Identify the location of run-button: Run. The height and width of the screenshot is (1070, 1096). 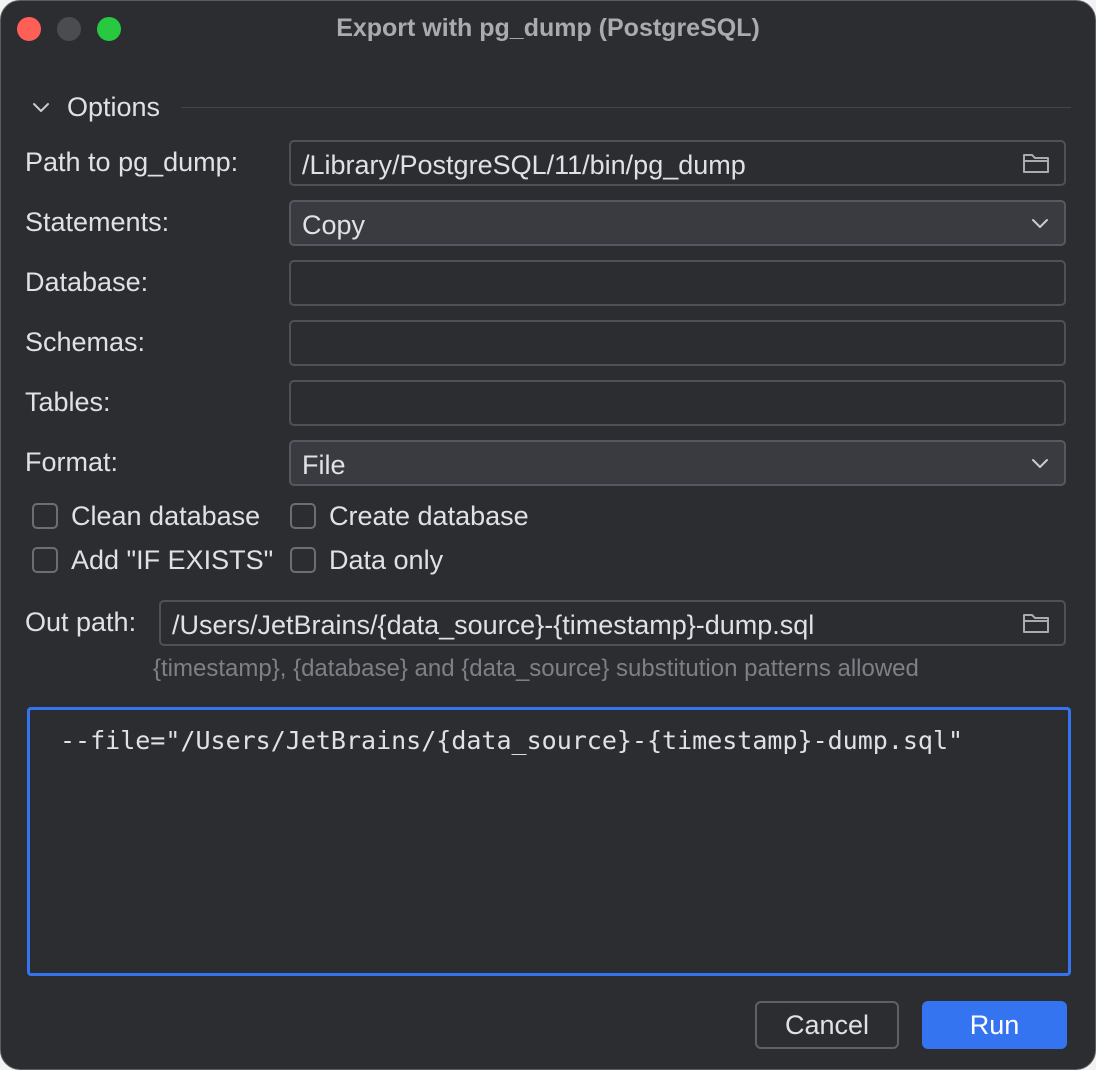
(994, 1025).